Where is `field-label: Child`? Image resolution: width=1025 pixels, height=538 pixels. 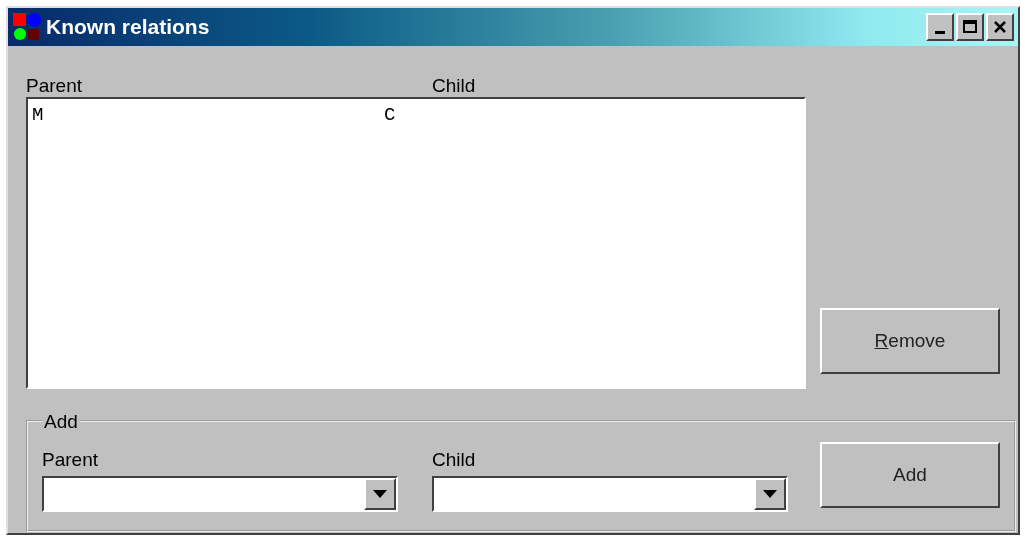
field-label: Child is located at coordinates (454, 460).